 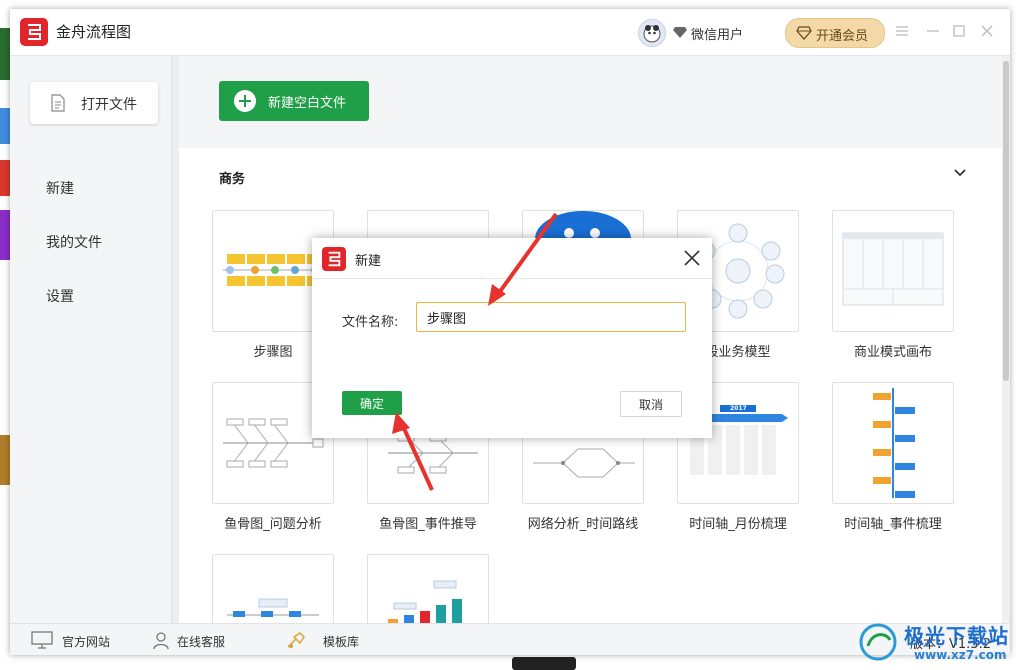 What do you see at coordinates (956, 636) in the screenshot?
I see `watermark-name: 极光下载站` at bounding box center [956, 636].